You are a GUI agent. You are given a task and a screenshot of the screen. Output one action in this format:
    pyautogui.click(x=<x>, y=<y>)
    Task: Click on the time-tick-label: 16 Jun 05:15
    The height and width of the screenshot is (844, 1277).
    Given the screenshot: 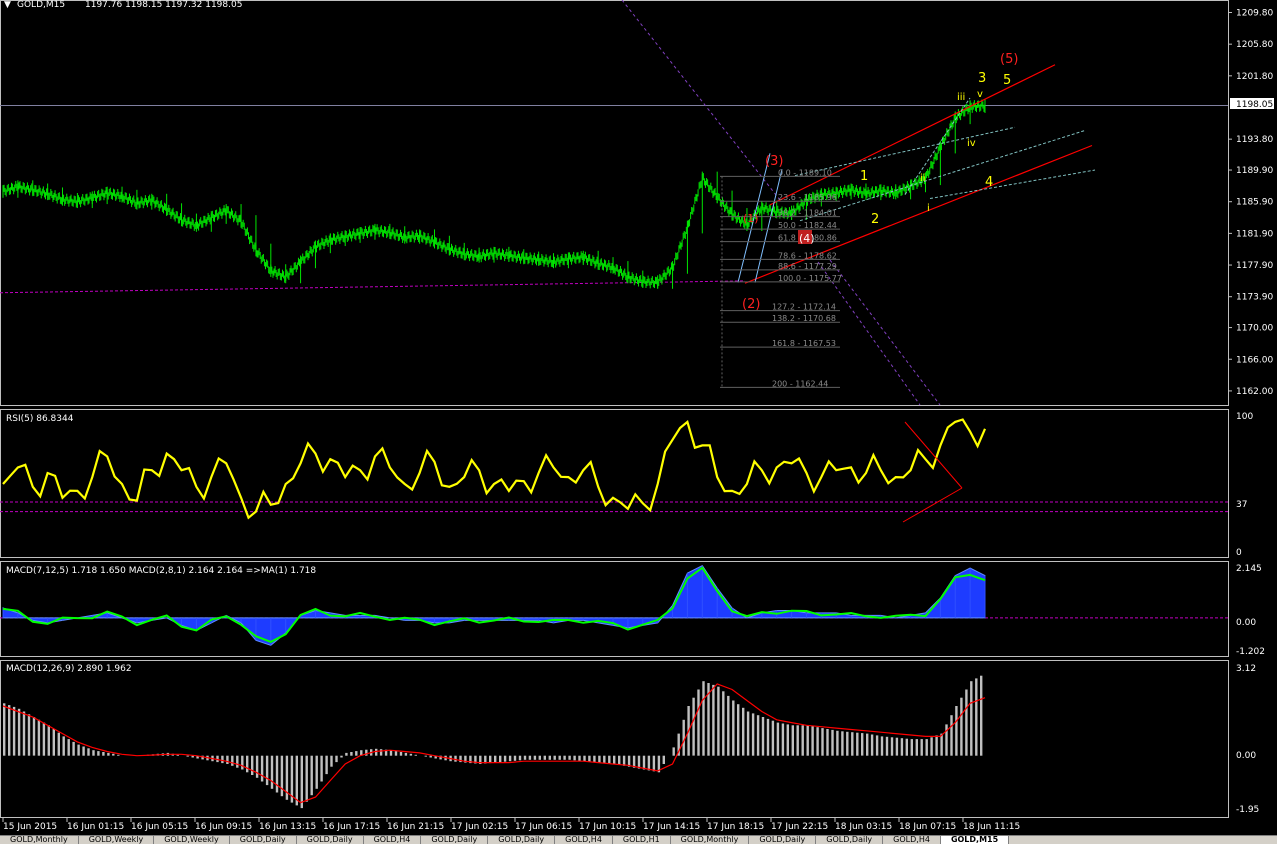 What is the action you would take?
    pyautogui.click(x=159, y=827)
    